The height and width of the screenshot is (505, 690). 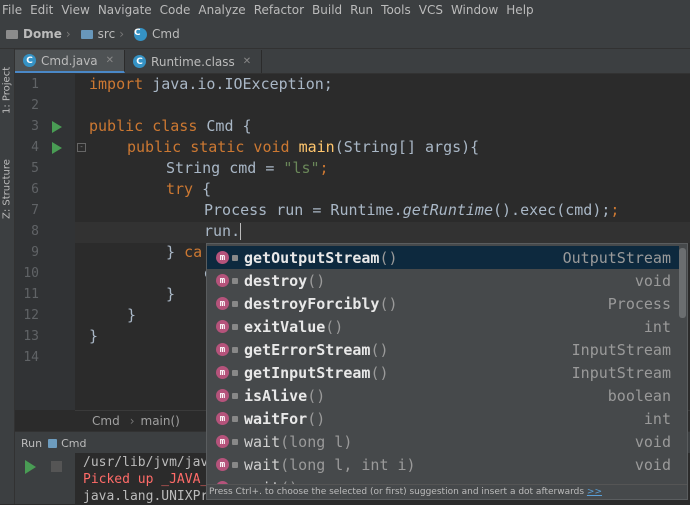 I want to click on menu-navigate: Navigate, so click(x=128, y=10).